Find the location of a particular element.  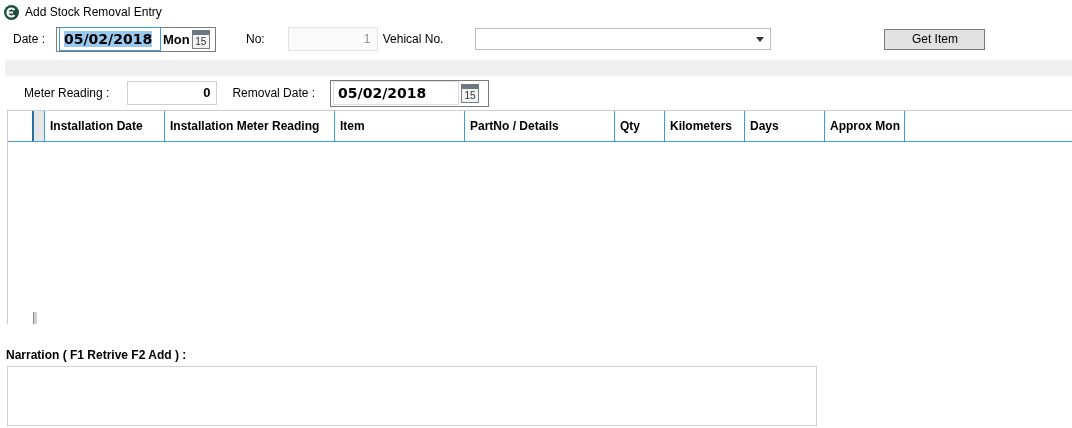

removal-date-label: Removal Date : is located at coordinates (274, 93).